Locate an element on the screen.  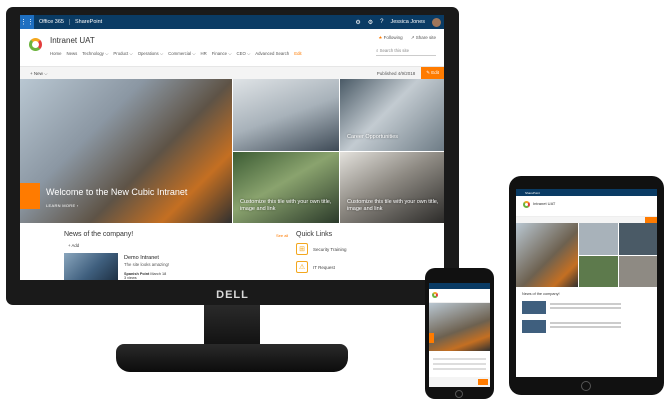
share-icon: ↗ is located at coordinates (412, 37).